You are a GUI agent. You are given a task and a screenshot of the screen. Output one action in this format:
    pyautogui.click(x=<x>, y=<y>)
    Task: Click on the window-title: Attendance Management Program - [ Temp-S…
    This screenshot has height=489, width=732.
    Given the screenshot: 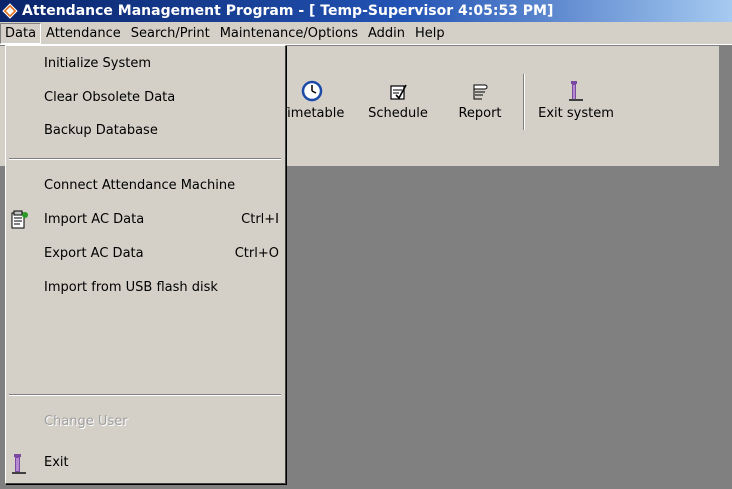 What is the action you would take?
    pyautogui.click(x=288, y=11)
    